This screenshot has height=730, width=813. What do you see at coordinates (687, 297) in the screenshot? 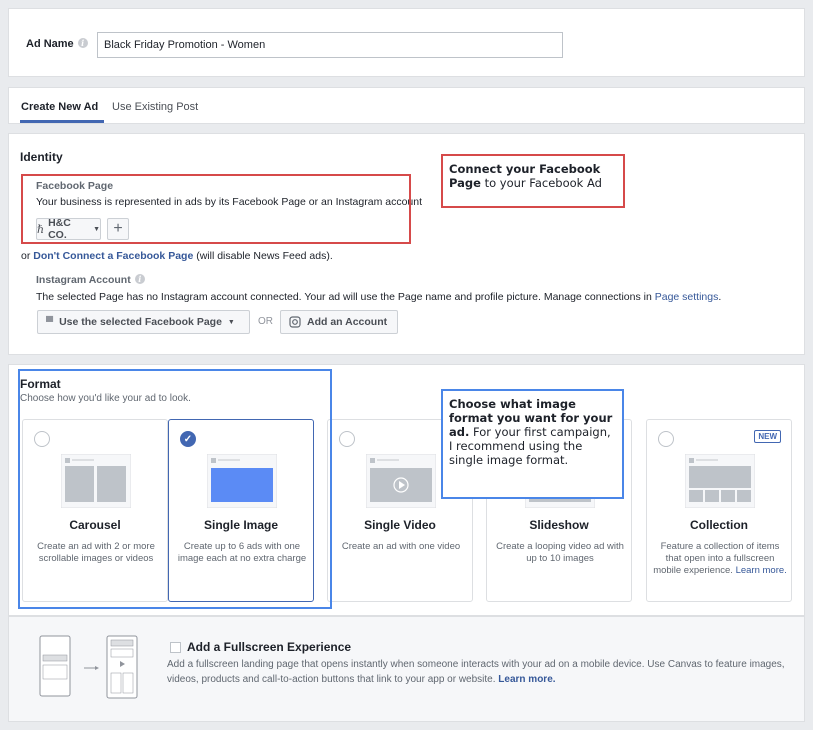
I see `page-settings-link: Page settings` at bounding box center [687, 297].